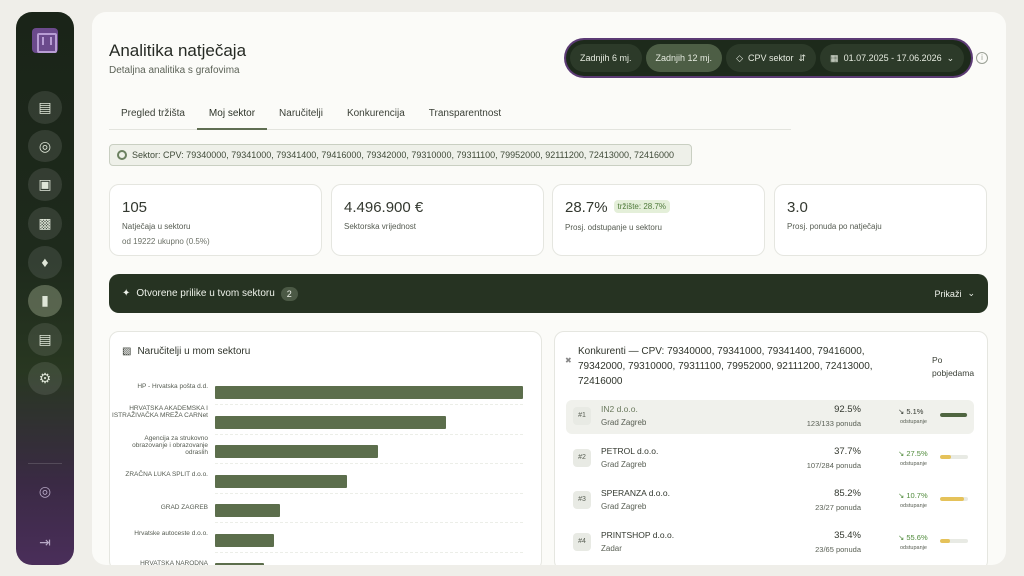  Describe the element at coordinates (684, 58) in the screenshot. I see `period-12-button: Zadnjih 12 mj.` at that location.